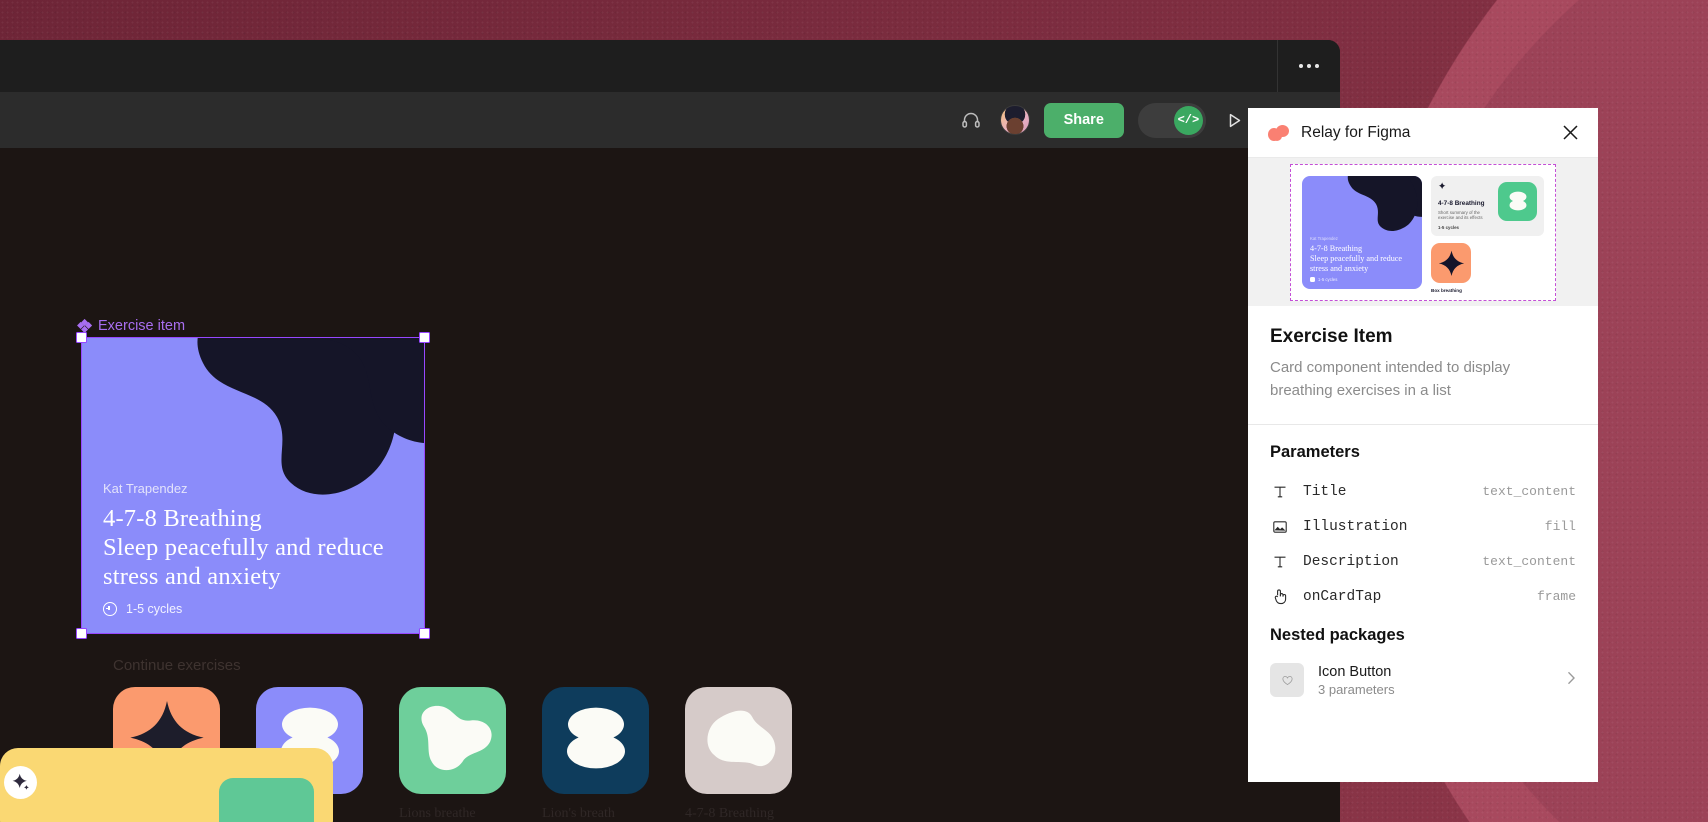  I want to click on parameter-name: onCardTap, so click(1342, 596).